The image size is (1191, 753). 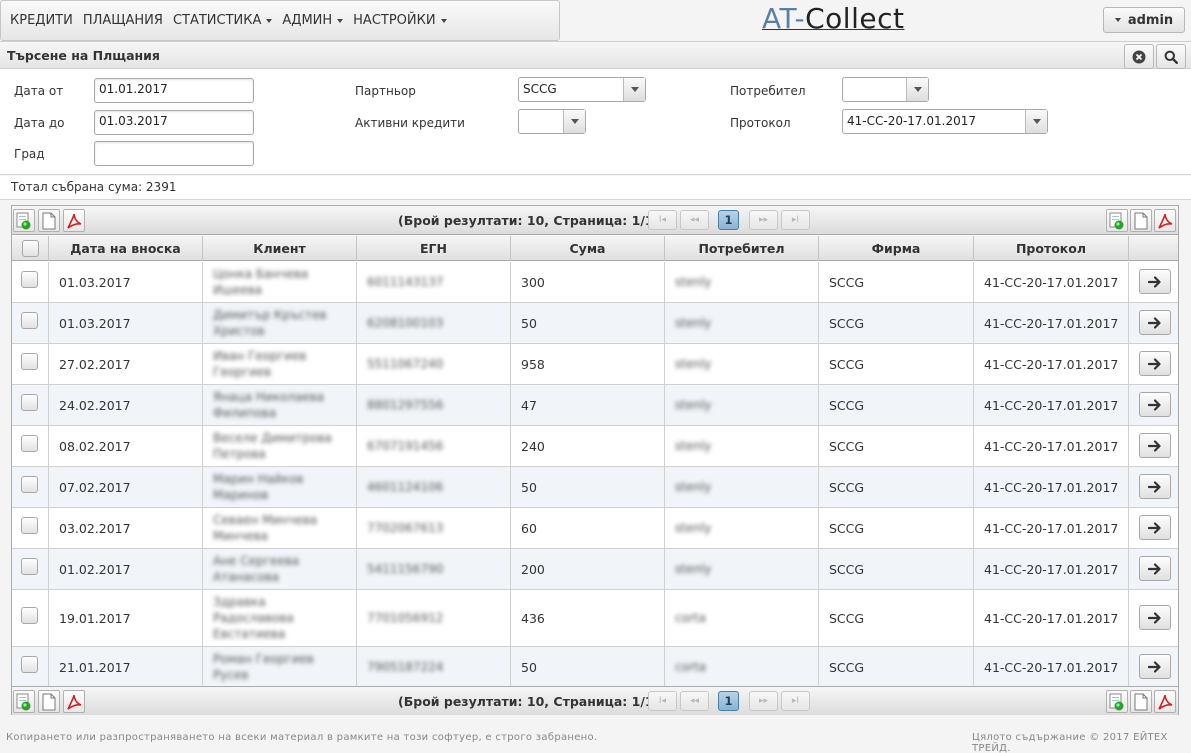 What do you see at coordinates (405, 569) in the screenshot?
I see `cell-egn-value: 5411156790` at bounding box center [405, 569].